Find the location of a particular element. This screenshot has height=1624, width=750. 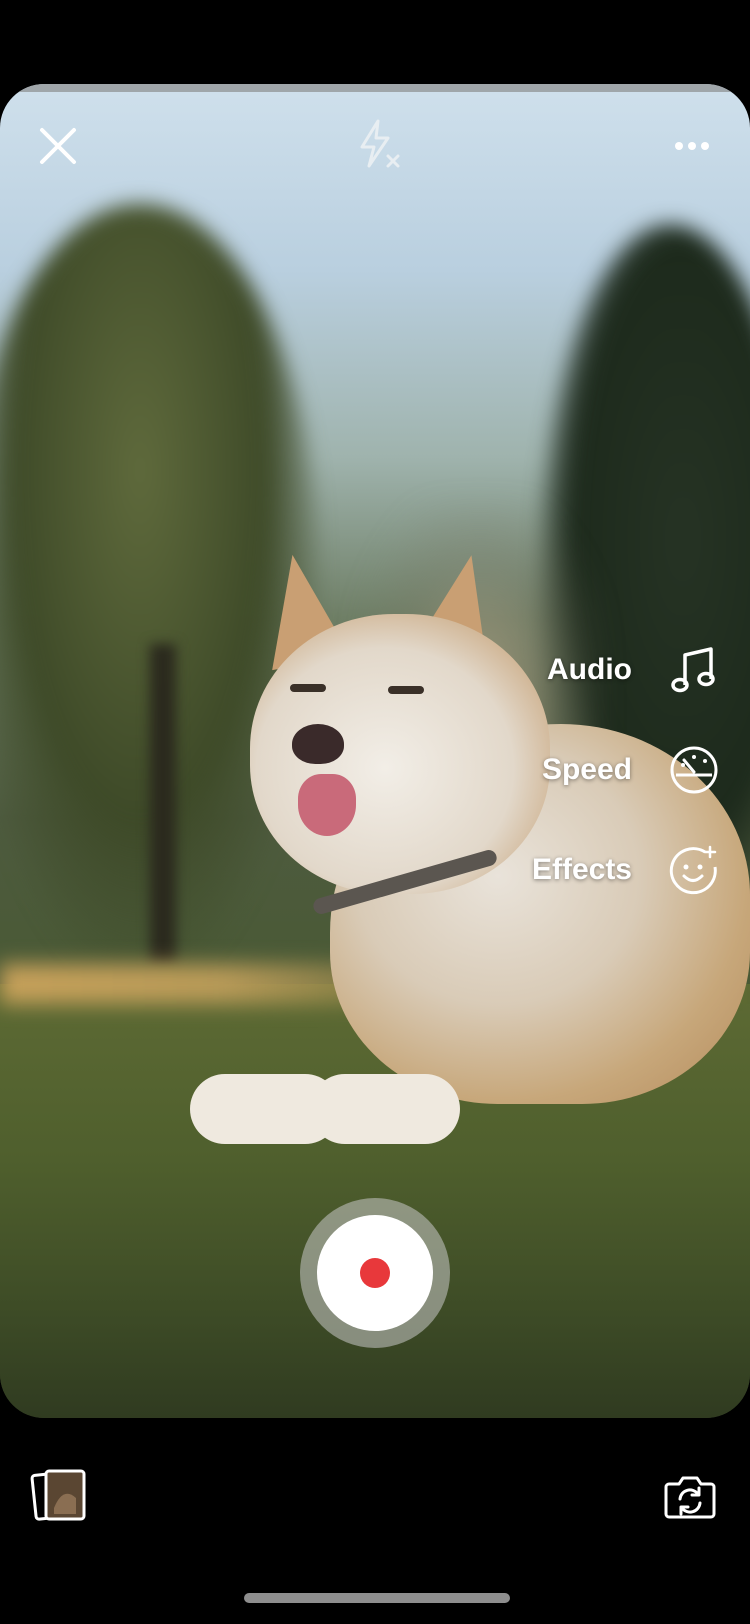

camera-side-menu: Audio Speed Effects is located at coordinates (570, 770).